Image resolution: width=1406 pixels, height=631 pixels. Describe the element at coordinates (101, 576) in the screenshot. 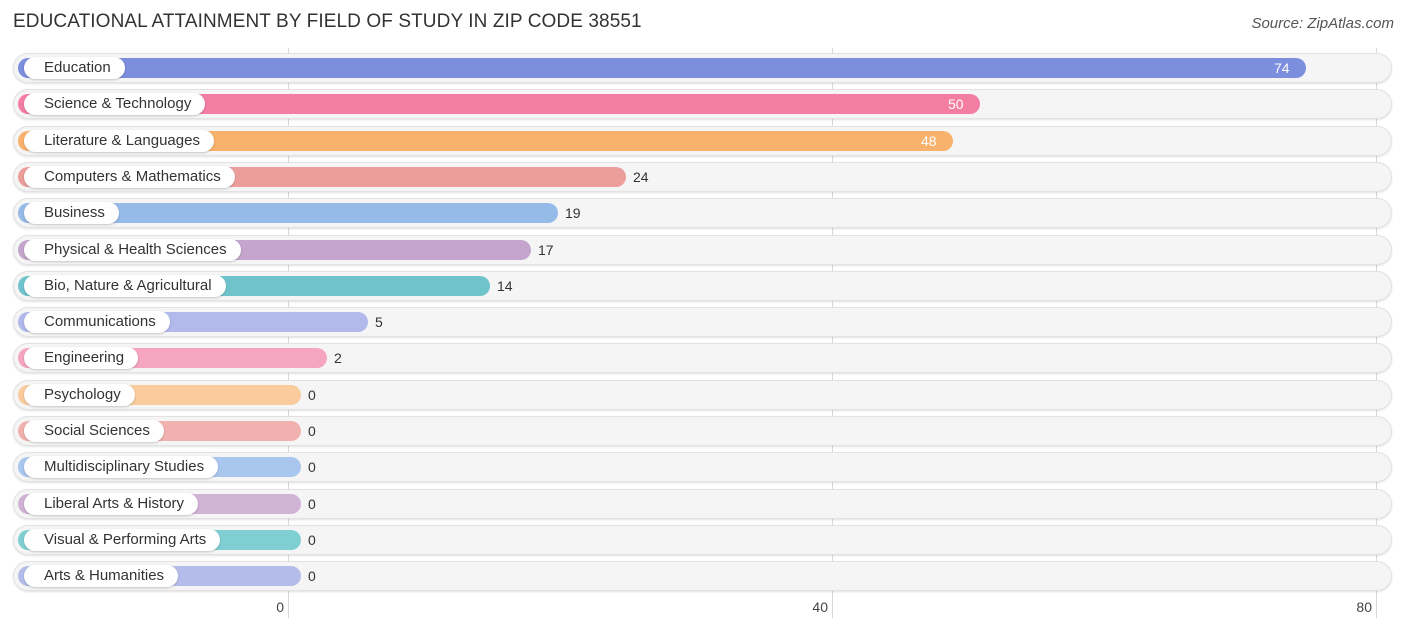

I see `category-label: Arts & Humanities` at that location.